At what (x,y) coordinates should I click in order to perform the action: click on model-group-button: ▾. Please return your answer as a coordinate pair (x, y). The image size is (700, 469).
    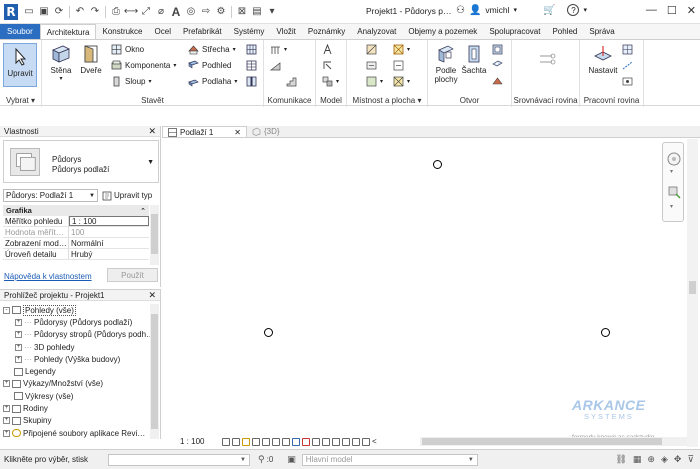
    Looking at the image, I should click on (330, 81).